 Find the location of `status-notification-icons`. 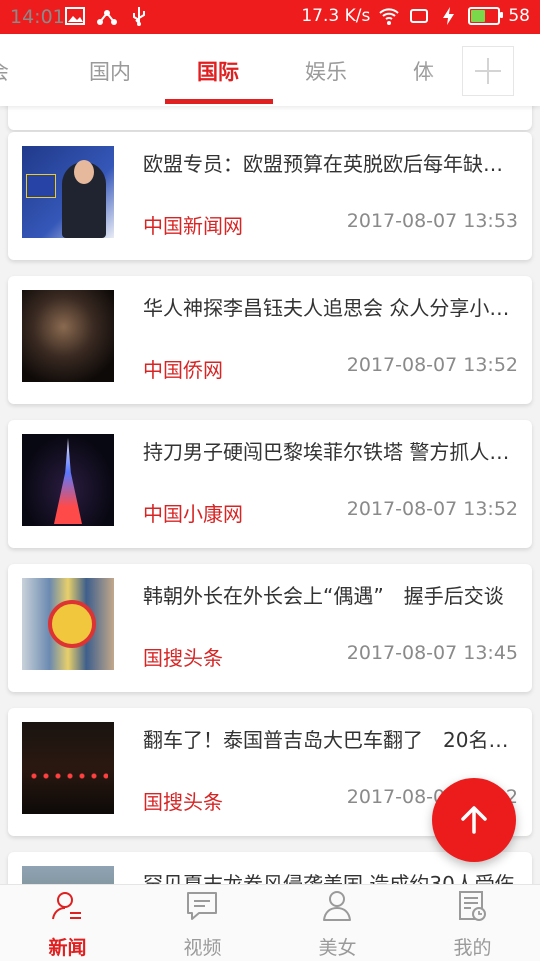

status-notification-icons is located at coordinates (107, 16).